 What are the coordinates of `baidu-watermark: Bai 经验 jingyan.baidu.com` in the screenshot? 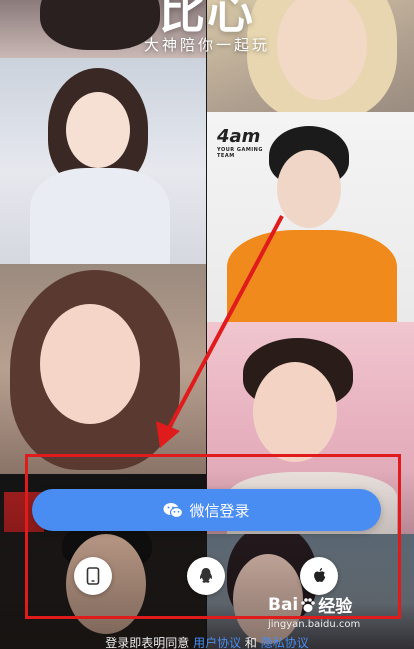 It's located at (341, 620).